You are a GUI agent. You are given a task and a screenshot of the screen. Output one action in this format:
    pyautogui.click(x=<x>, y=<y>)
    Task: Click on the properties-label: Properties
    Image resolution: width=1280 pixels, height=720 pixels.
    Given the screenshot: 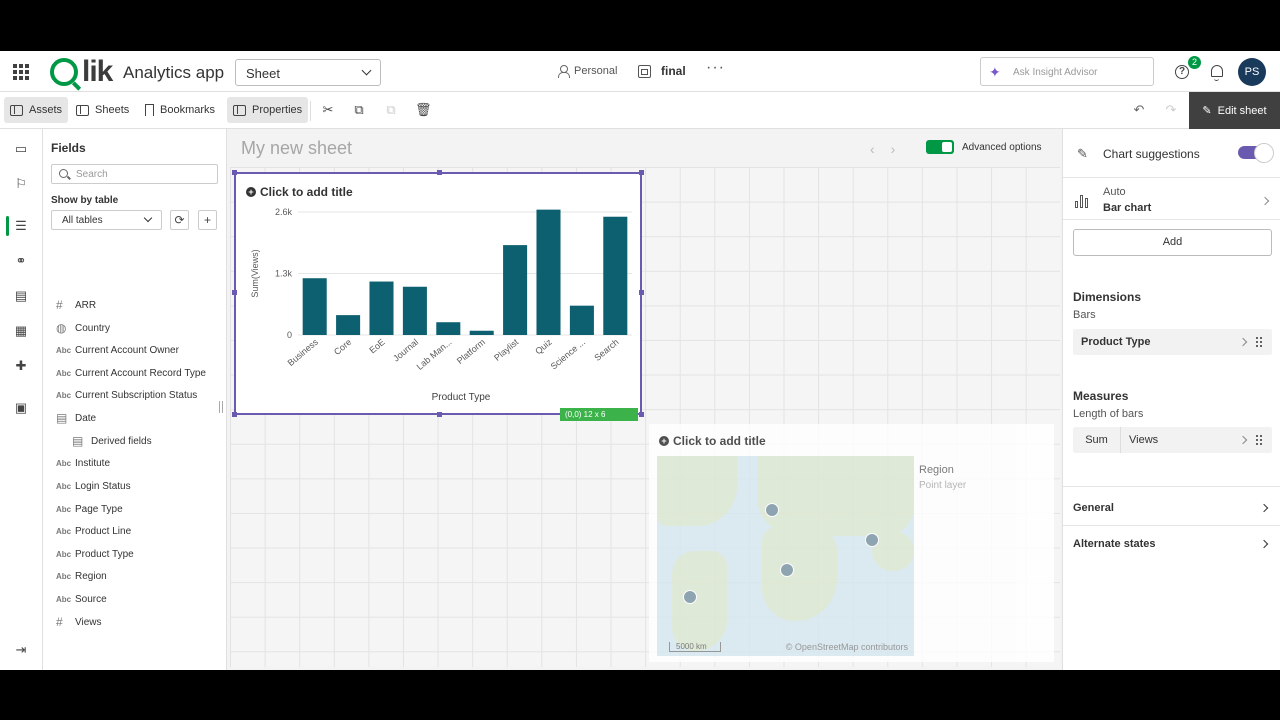 What is the action you would take?
    pyautogui.click(x=277, y=110)
    